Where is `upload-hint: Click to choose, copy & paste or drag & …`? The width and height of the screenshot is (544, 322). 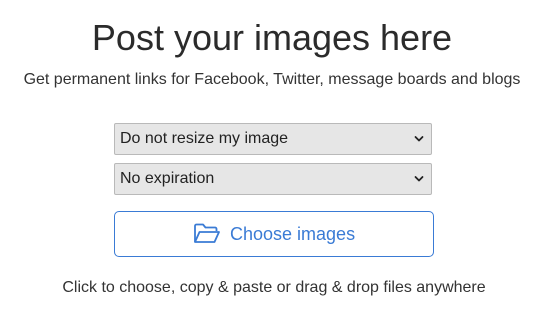
upload-hint: Click to choose, copy & paste or drag & … is located at coordinates (274, 287).